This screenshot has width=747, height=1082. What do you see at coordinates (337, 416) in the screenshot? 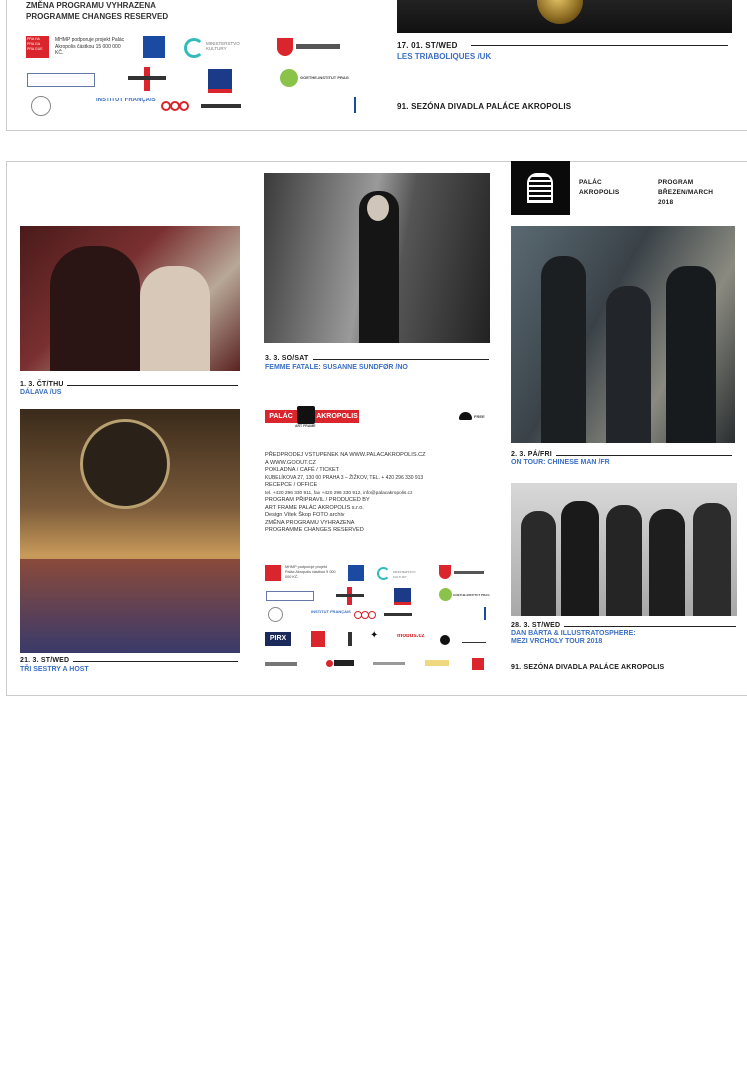
I see `palac-logo-right: AKROPOLIS` at bounding box center [337, 416].